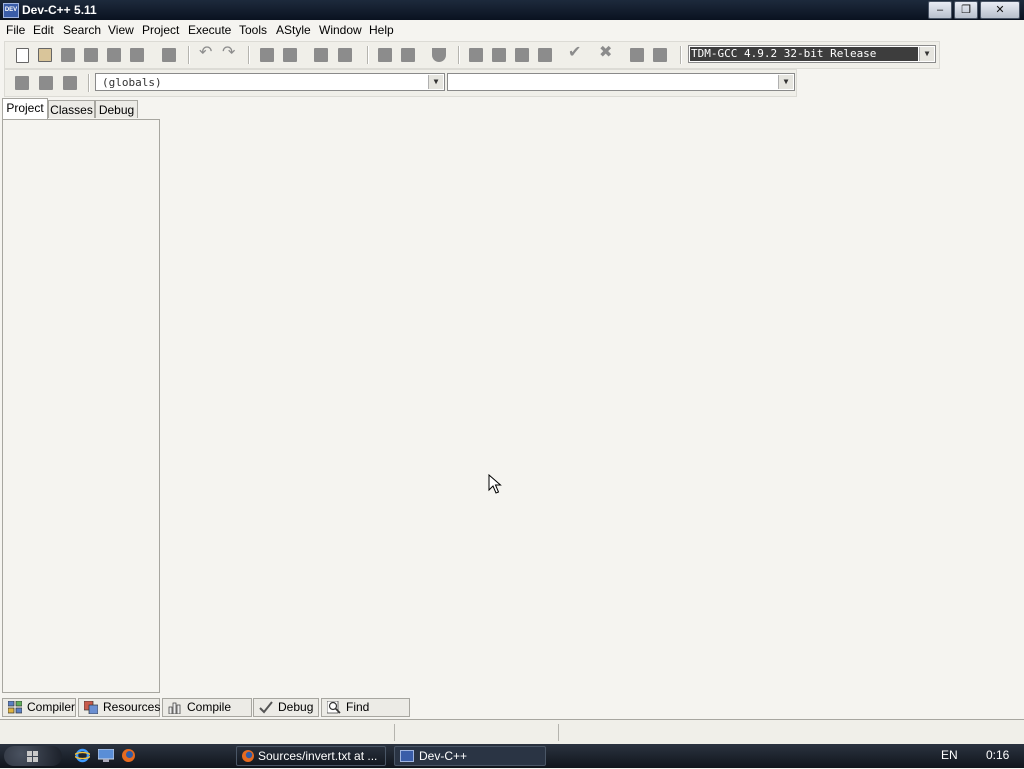 The height and width of the screenshot is (769, 1024). What do you see at coordinates (408, 55) in the screenshot?
I see `indent-icon` at bounding box center [408, 55].